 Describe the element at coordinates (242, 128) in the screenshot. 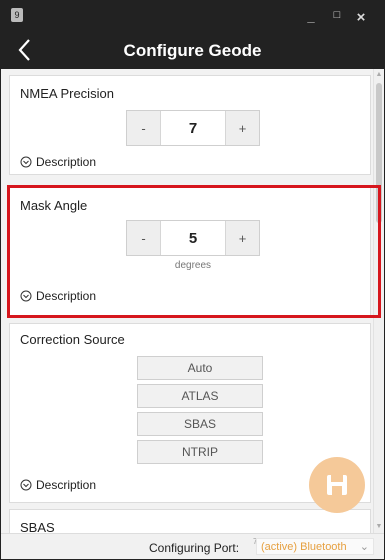

I see `nmea-increment-button: +` at that location.